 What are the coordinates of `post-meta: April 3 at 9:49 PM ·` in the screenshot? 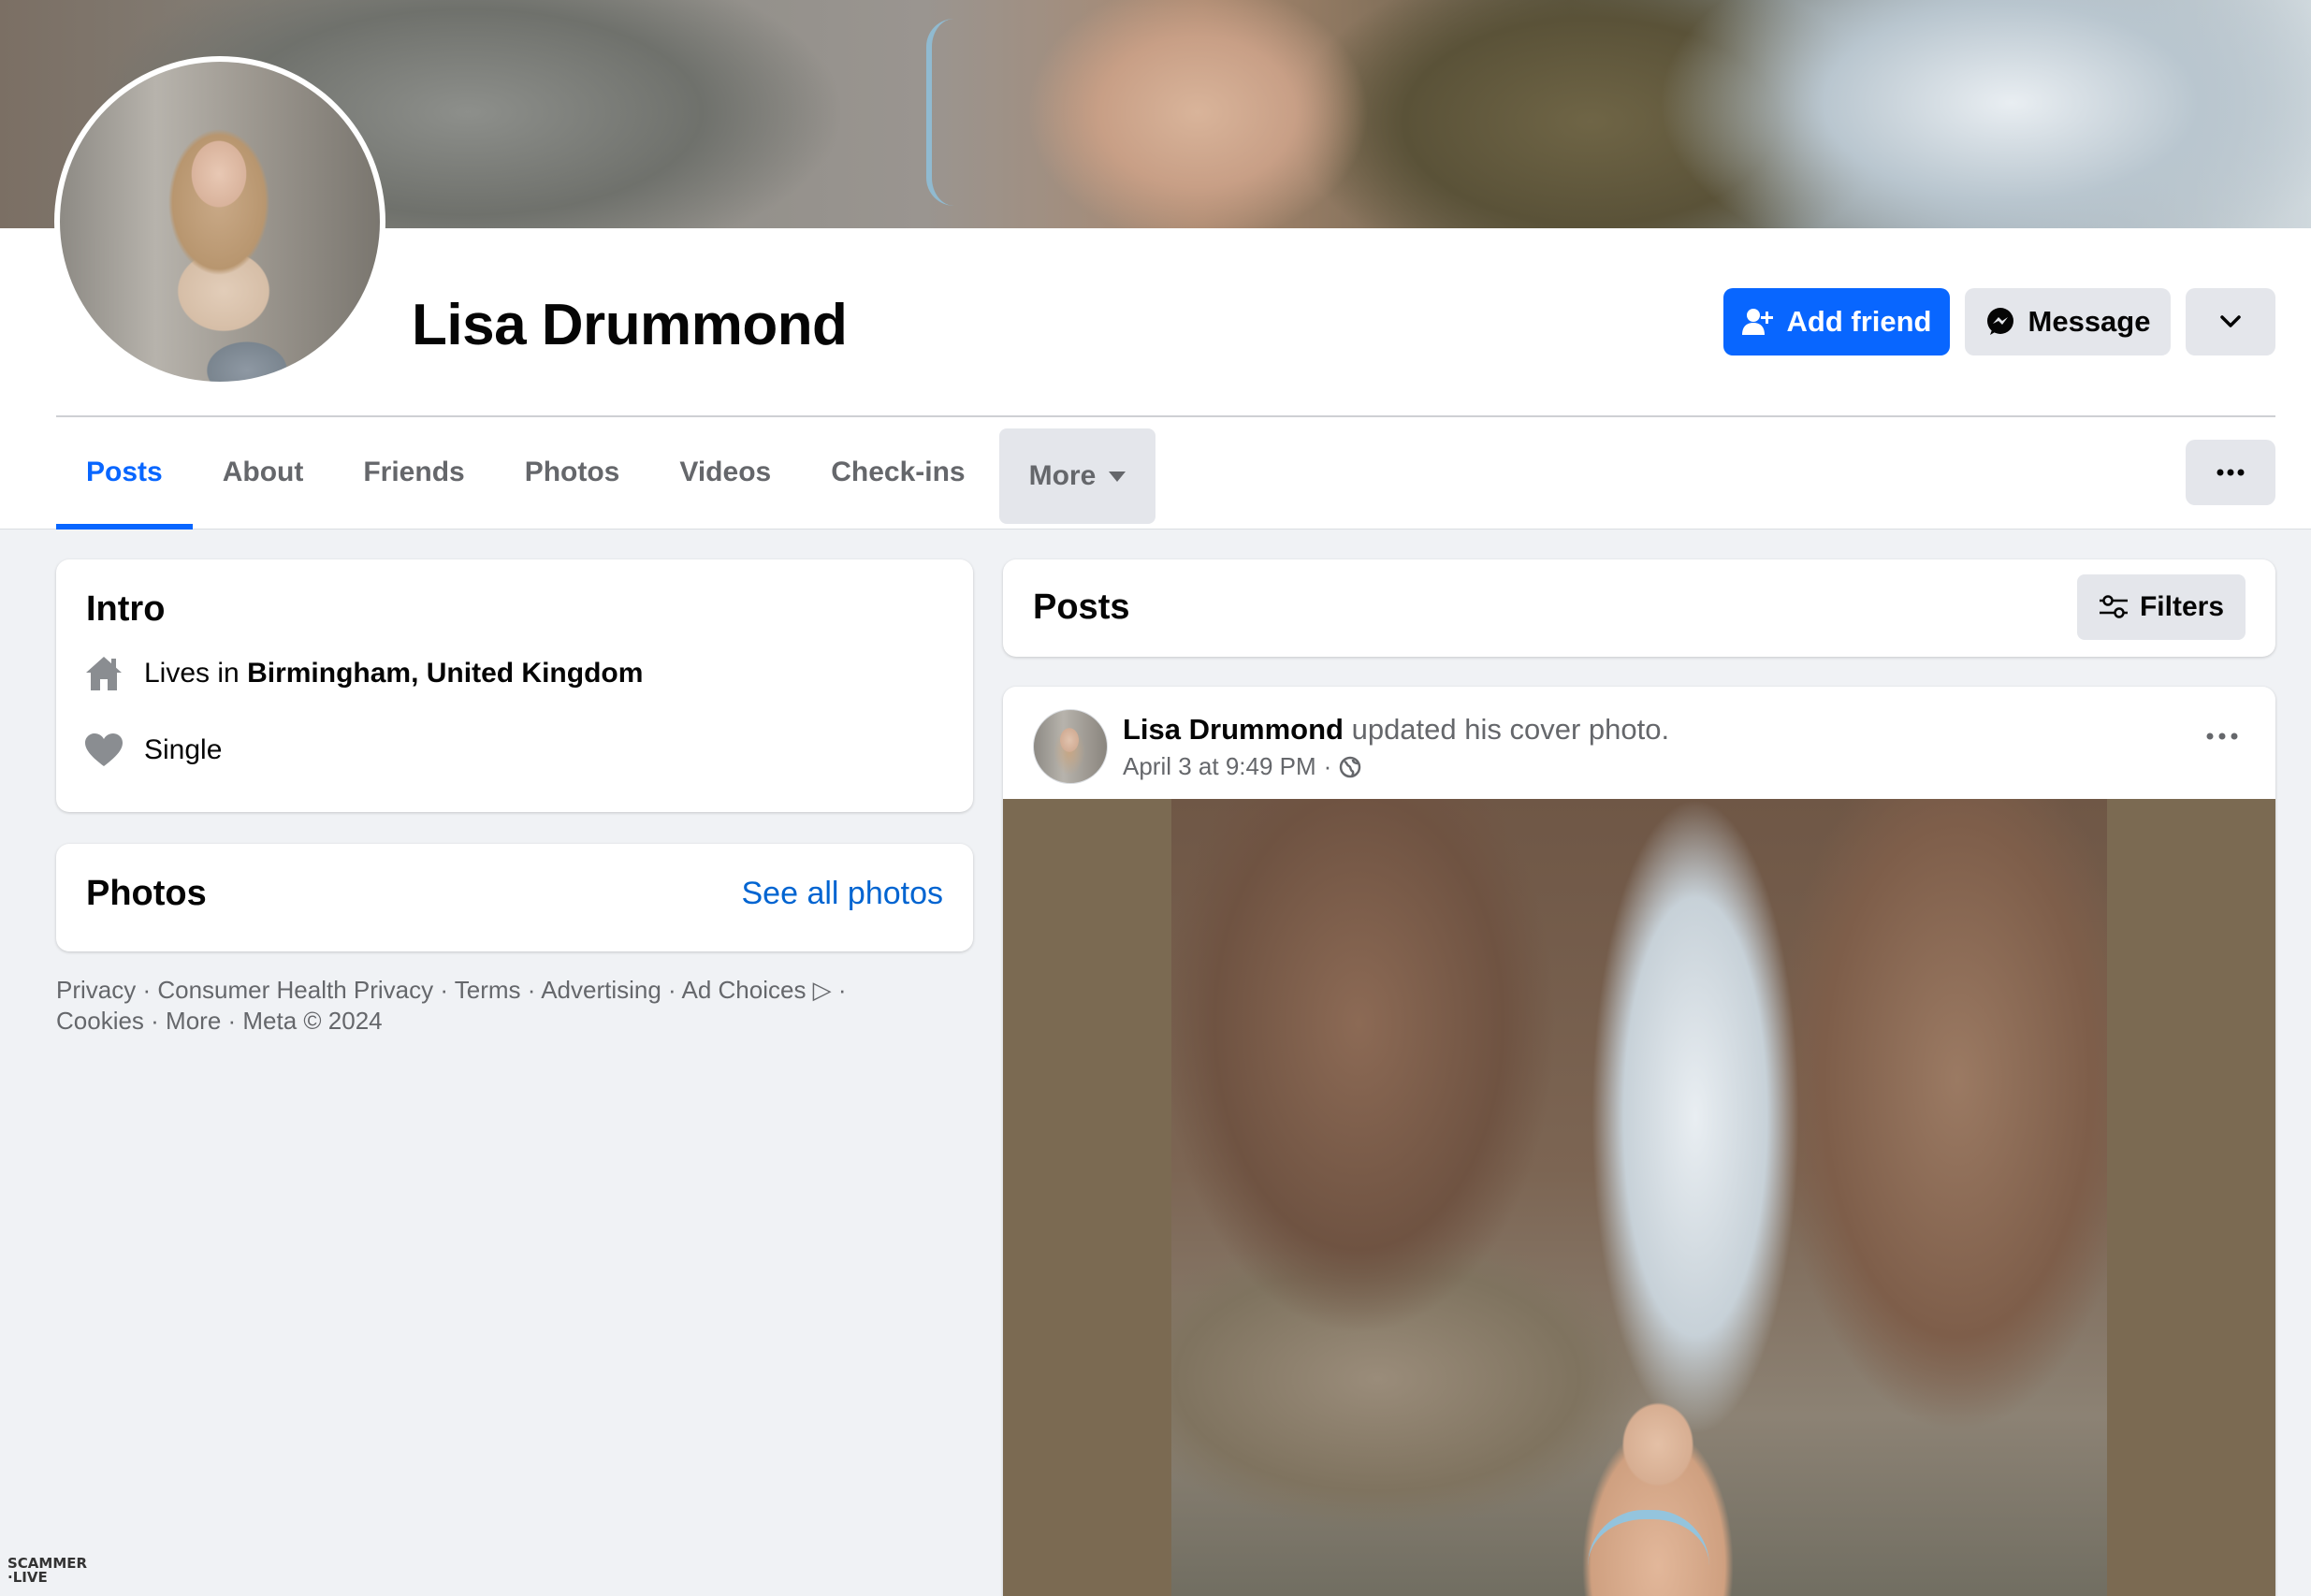 It's located at (1242, 766).